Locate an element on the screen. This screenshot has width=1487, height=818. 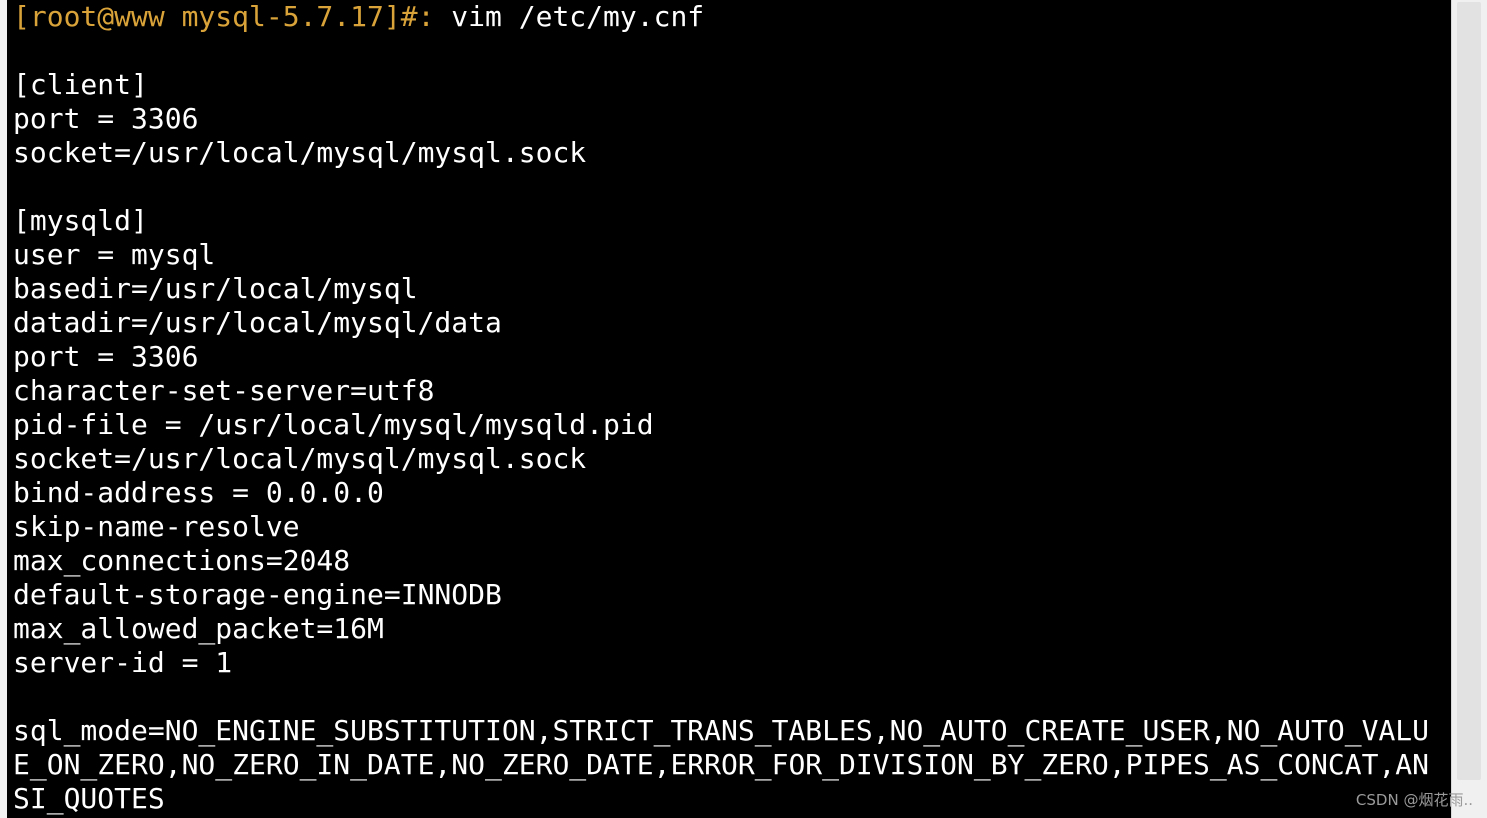
terminal-line: character-set-server=utf8 is located at coordinates (224, 390).